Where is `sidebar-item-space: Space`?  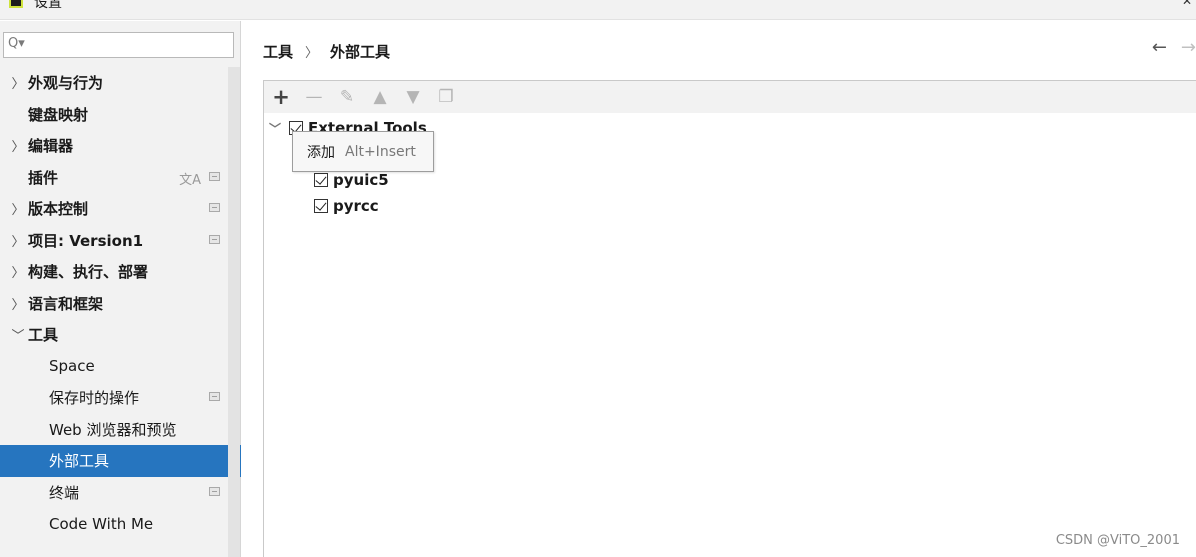 sidebar-item-space: Space is located at coordinates (114, 367).